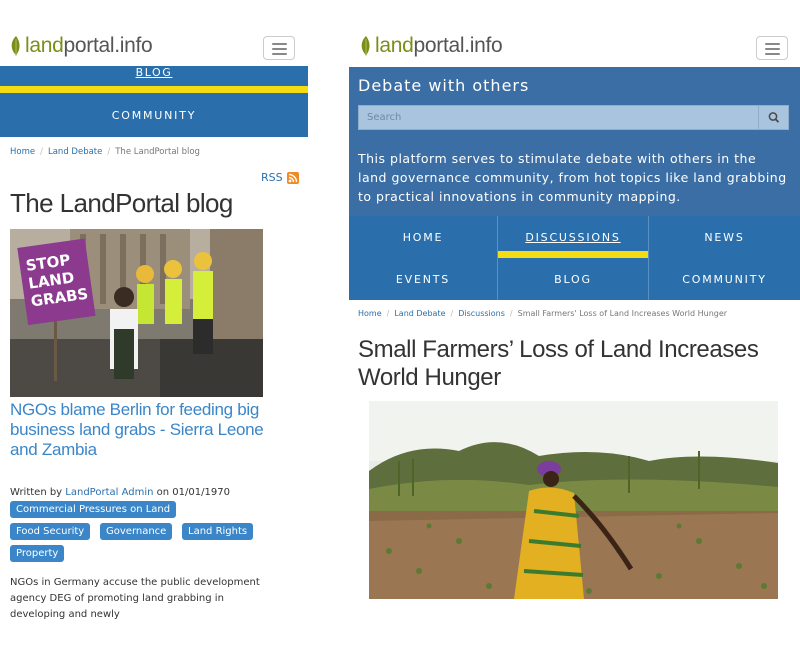  I want to click on tag-property: Property, so click(37, 553).